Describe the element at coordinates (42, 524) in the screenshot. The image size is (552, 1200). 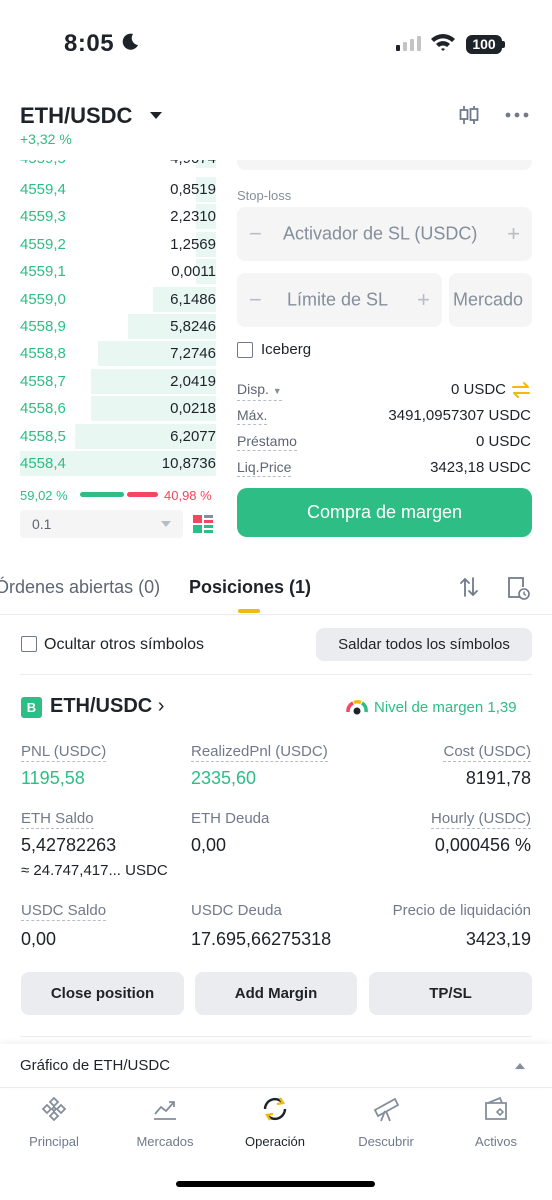
I see `depth-precision-value: 0.1` at that location.